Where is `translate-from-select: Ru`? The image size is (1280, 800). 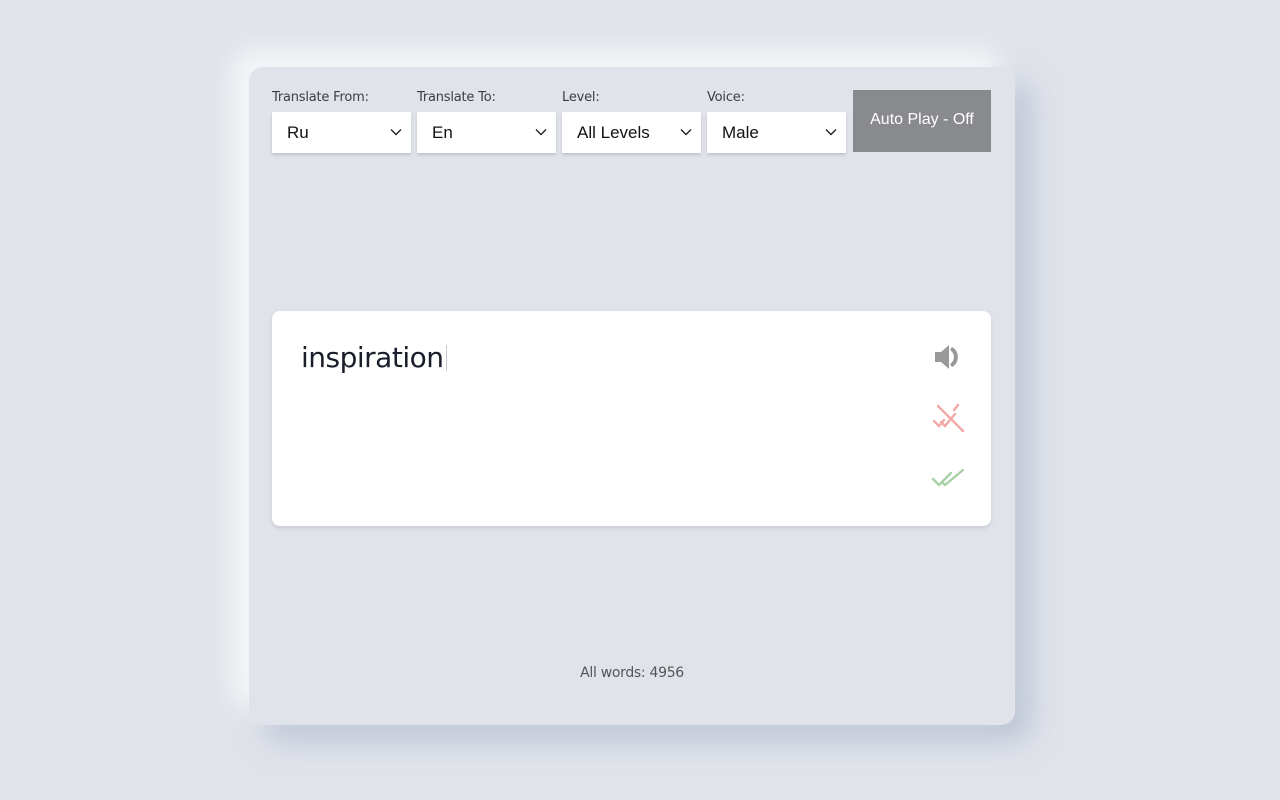 translate-from-select: Ru is located at coordinates (341, 132).